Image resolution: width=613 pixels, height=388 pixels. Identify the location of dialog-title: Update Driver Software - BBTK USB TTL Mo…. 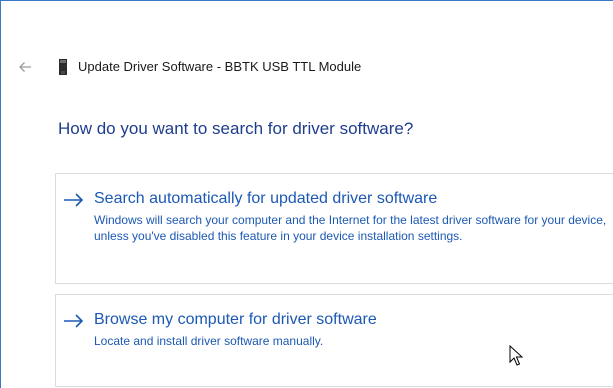
(220, 66).